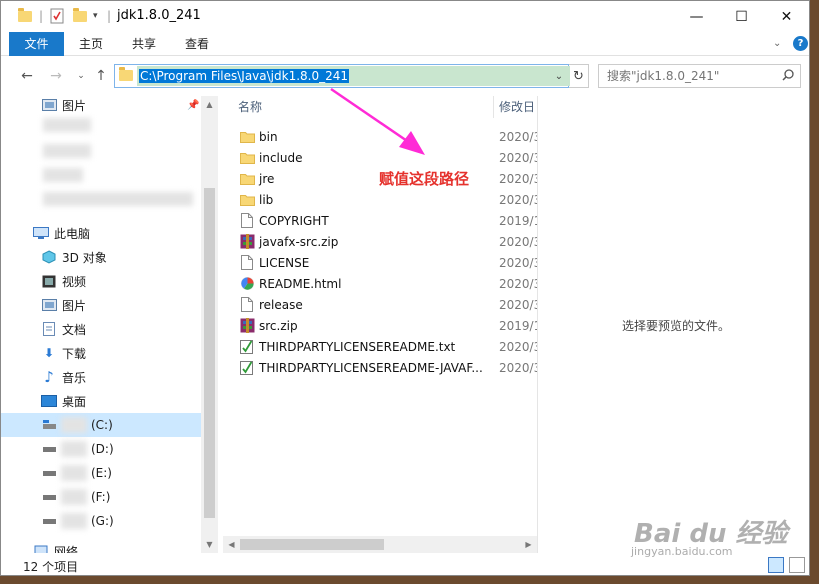  I want to click on annotation-arrow, so click(377, 121).